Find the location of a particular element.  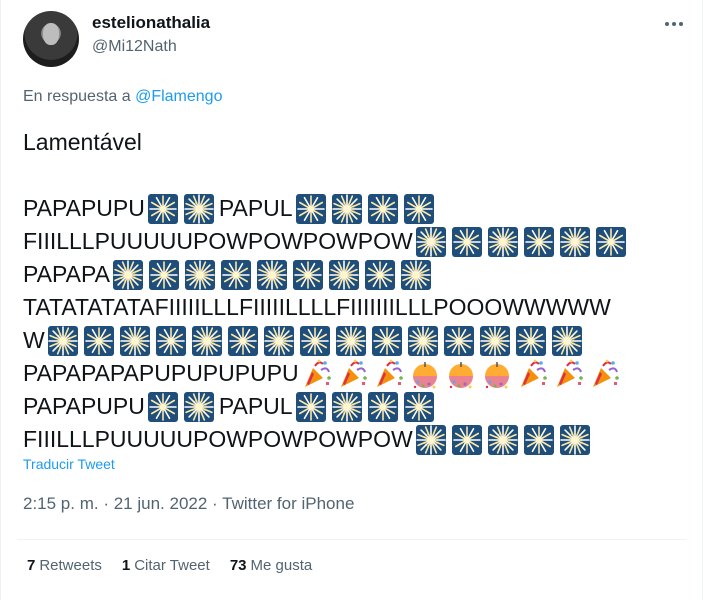

retweets-label: Retweets is located at coordinates (70, 565).